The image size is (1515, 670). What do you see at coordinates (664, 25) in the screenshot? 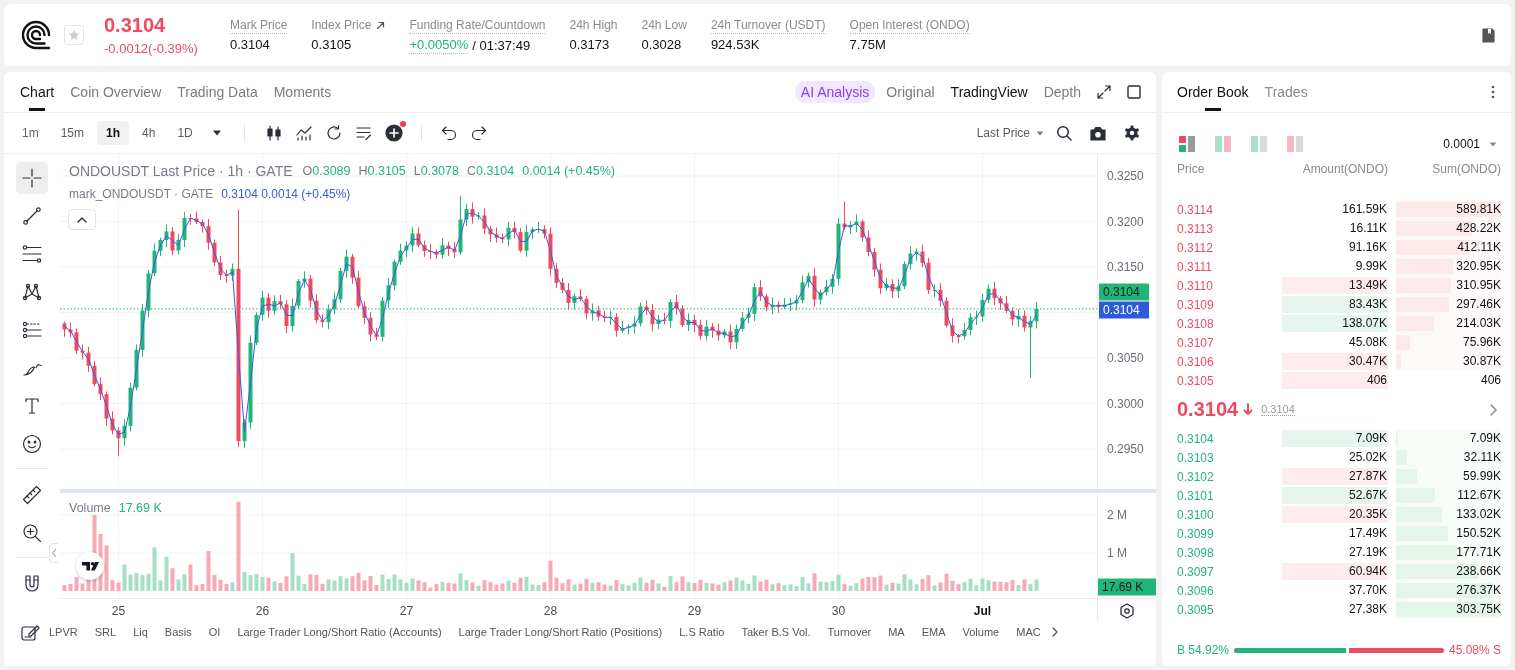
I see `stat-label: 24h Low` at bounding box center [664, 25].